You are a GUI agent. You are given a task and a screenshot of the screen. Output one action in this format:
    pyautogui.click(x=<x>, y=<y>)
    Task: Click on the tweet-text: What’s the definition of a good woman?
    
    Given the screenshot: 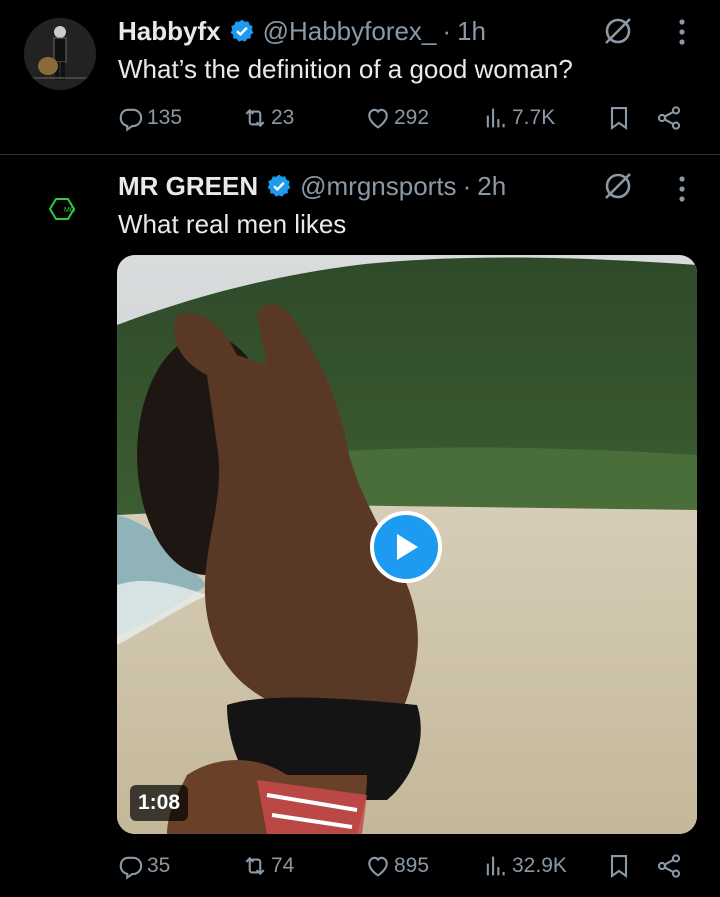 What is the action you would take?
    pyautogui.click(x=345, y=69)
    